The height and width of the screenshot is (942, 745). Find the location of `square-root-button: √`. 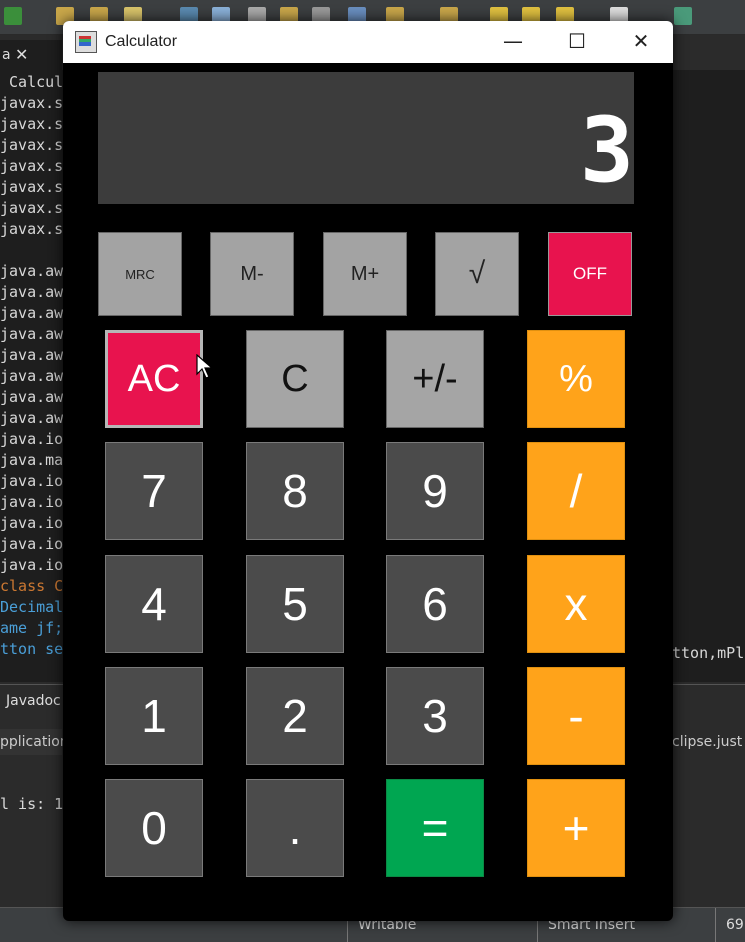

square-root-button: √ is located at coordinates (477, 274).